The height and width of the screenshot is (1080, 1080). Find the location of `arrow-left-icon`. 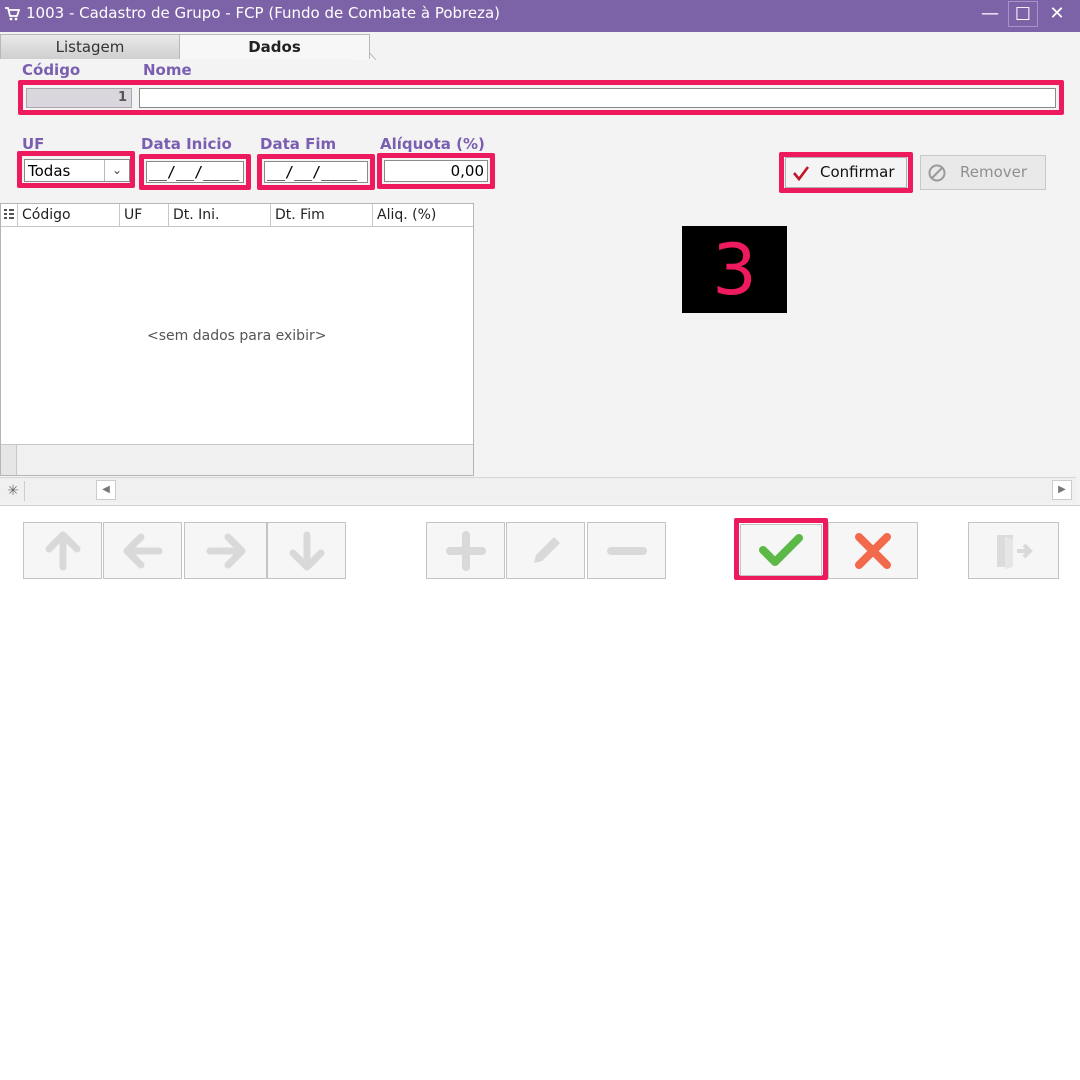

arrow-left-icon is located at coordinates (142, 550).